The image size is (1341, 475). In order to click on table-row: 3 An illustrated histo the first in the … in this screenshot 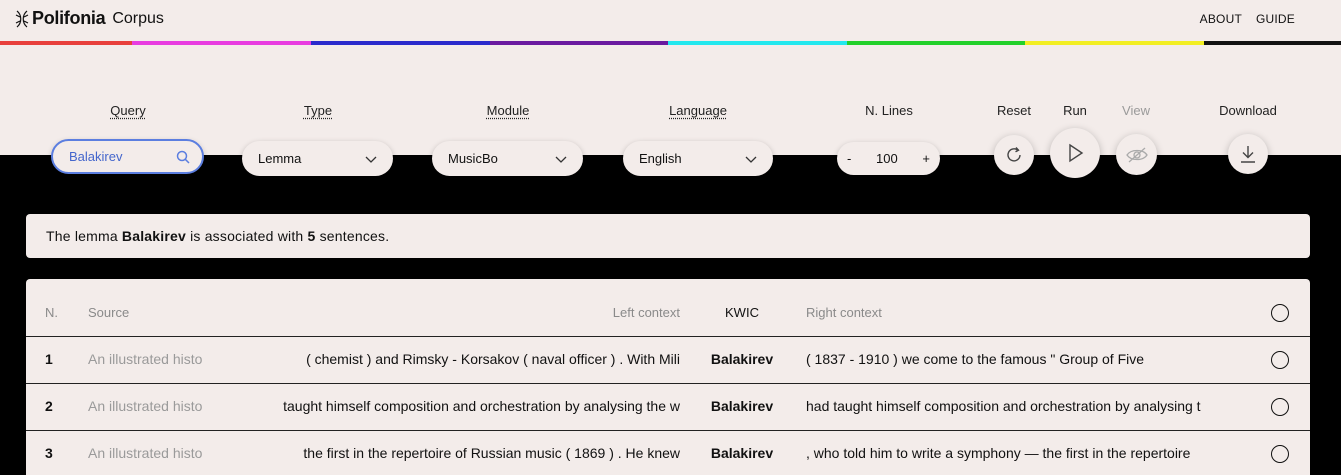, I will do `click(668, 452)`.